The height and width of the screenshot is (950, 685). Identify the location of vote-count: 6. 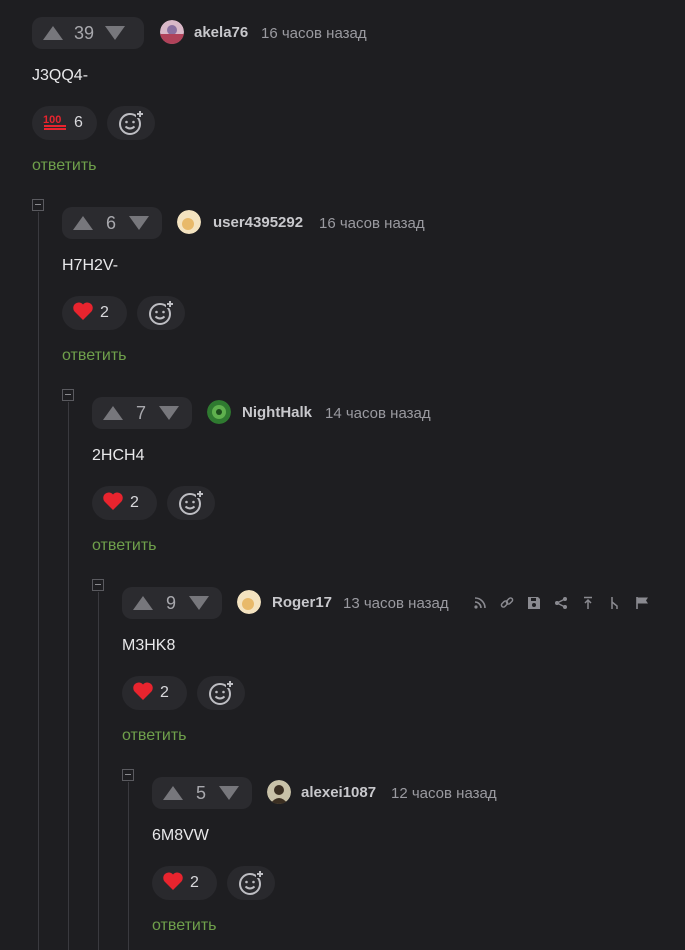
(110, 222).